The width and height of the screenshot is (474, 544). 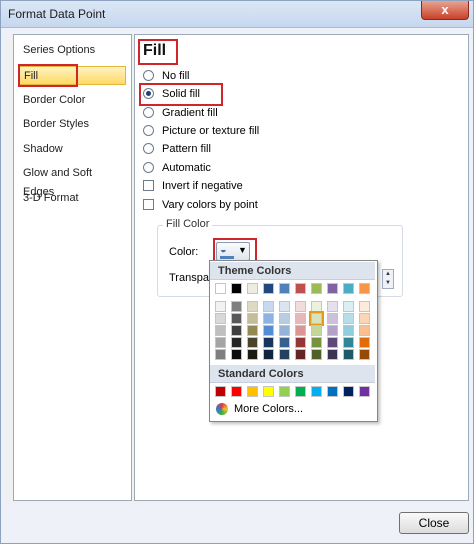 What do you see at coordinates (181, 94) in the screenshot?
I see `solid-fill-highlight` at bounding box center [181, 94].